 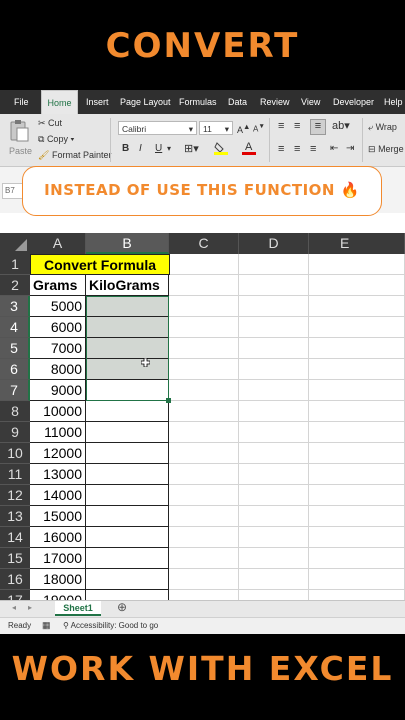 What do you see at coordinates (169, 148) in the screenshot?
I see `underline-dropdown-icon: ▾` at bounding box center [169, 148].